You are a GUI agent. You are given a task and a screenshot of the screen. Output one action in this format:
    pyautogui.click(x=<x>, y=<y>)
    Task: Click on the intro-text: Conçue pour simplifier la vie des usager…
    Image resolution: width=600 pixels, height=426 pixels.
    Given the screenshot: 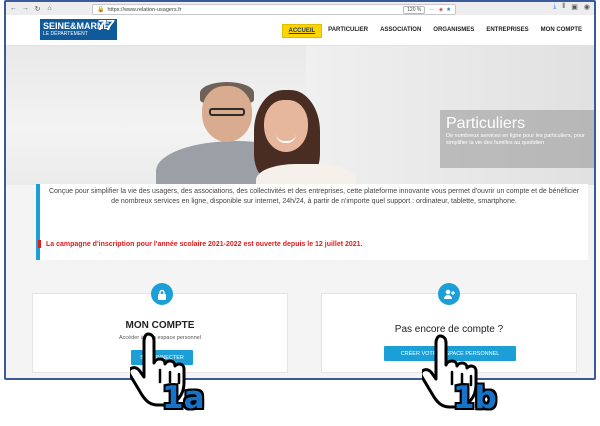 What is the action you would take?
    pyautogui.click(x=314, y=196)
    